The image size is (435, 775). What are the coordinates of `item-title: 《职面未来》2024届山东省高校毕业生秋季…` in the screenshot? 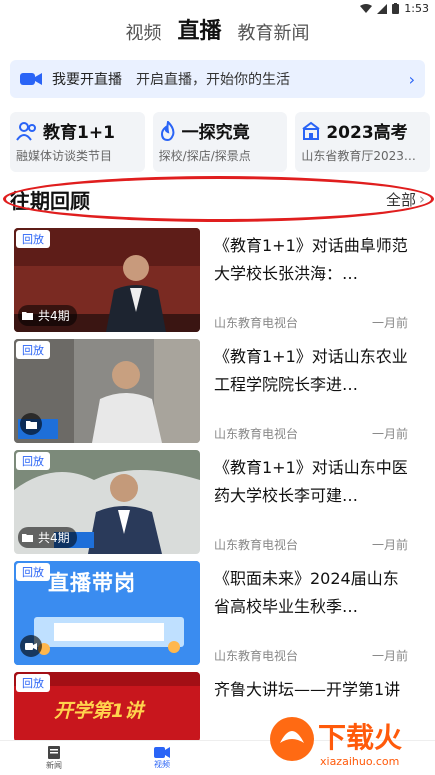 It's located at (306, 592).